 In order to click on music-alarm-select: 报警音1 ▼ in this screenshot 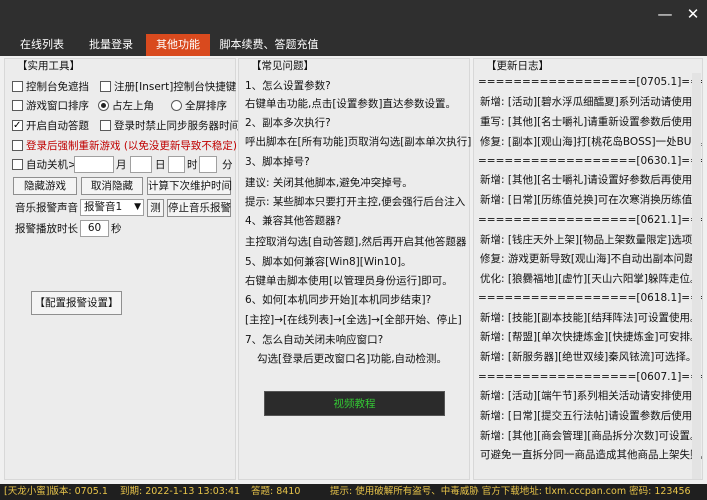, I will do `click(112, 207)`.